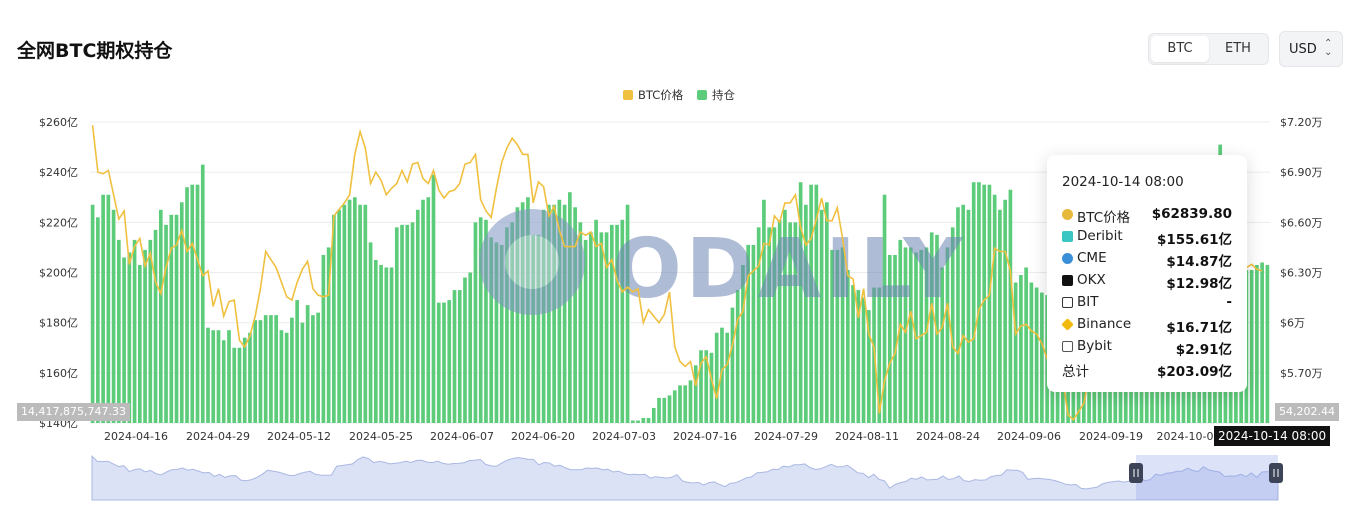 The height and width of the screenshot is (530, 1361). Describe the element at coordinates (532, 262) in the screenshot. I see `watermark-logo-hole` at that location.